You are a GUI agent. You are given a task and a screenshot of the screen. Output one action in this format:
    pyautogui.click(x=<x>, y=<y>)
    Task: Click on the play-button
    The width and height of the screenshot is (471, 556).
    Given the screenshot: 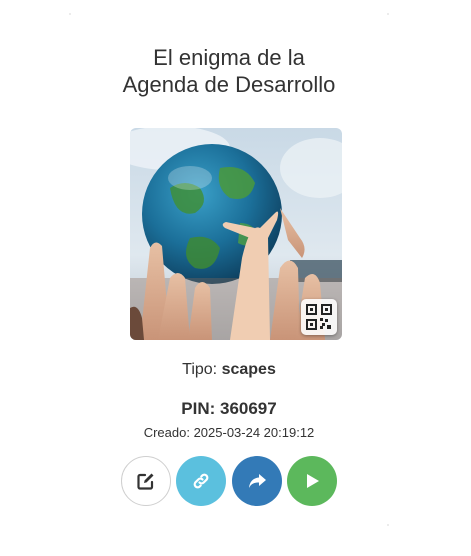 What is the action you would take?
    pyautogui.click(x=311, y=481)
    